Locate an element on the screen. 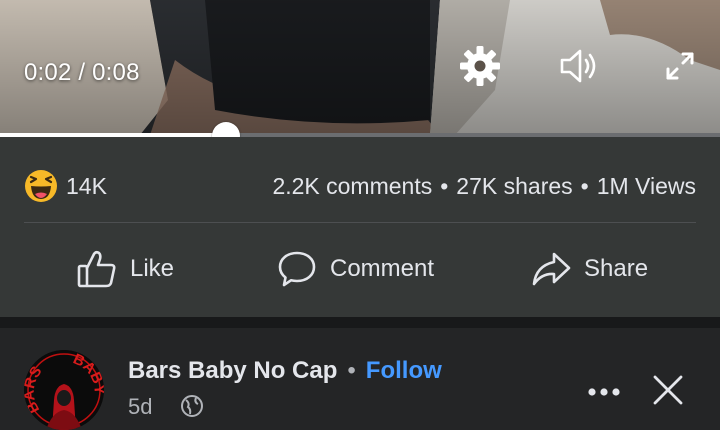 The height and width of the screenshot is (430, 720). fullscreen-button is located at coordinates (680, 66).